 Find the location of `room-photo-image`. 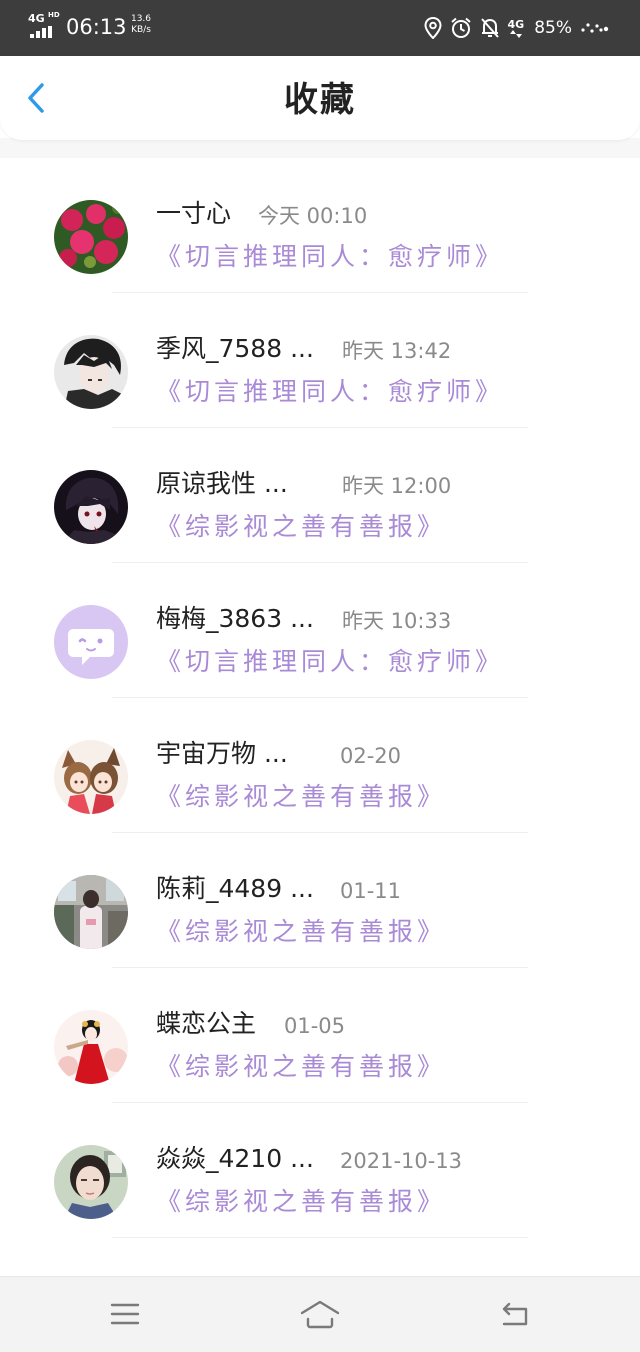

room-photo-image is located at coordinates (91, 912).